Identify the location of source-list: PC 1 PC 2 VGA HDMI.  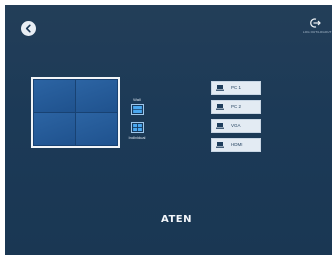
(236, 119).